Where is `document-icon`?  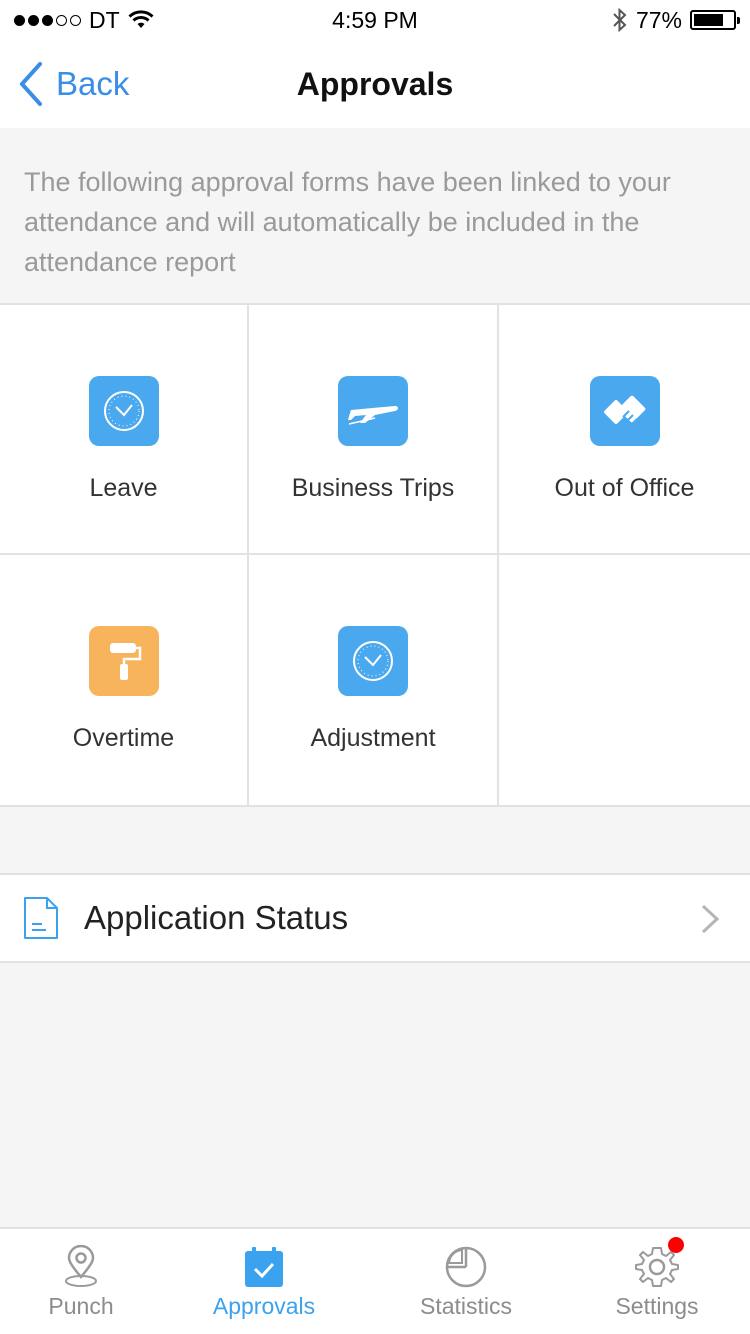 document-icon is located at coordinates (41, 918).